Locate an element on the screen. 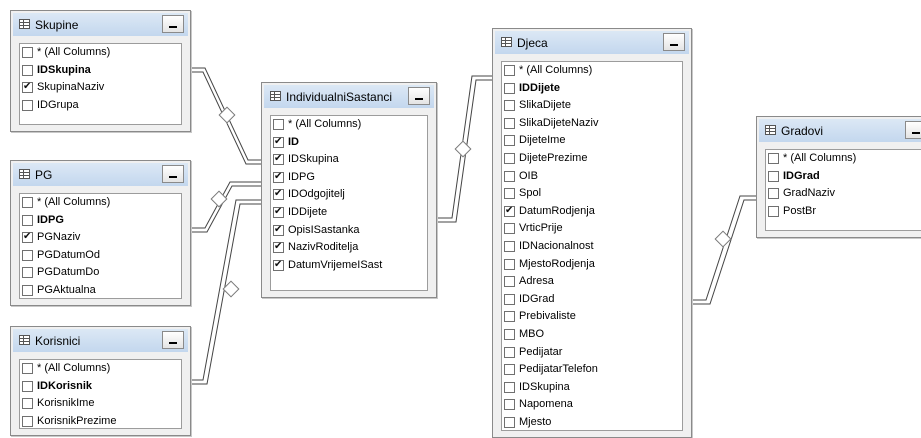 This screenshot has height=438, width=921. column-row: SlikaDijeteNaziv is located at coordinates (592, 124).